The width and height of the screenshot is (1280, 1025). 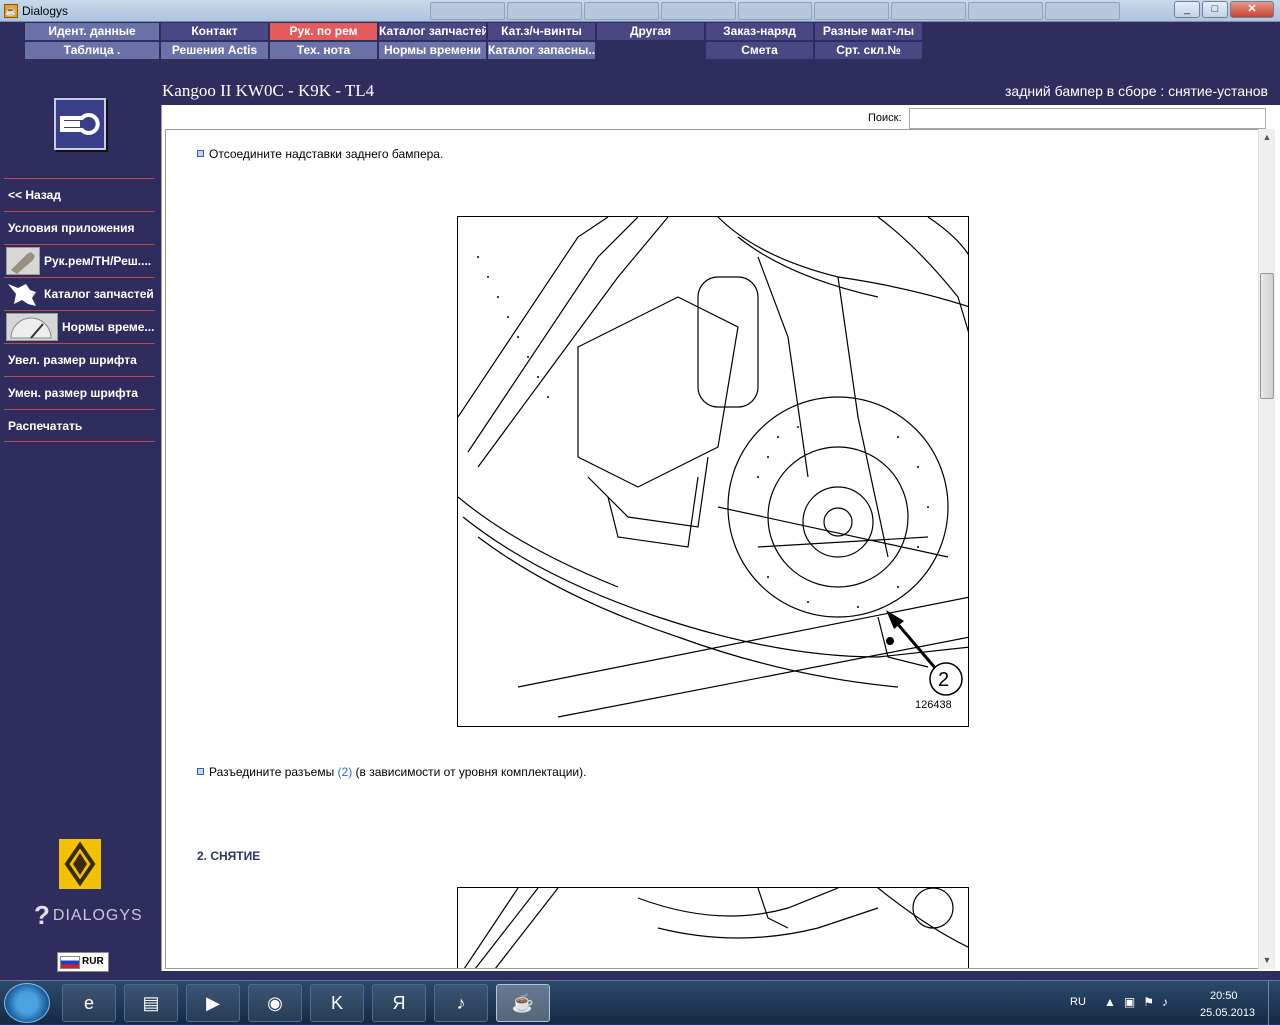 What do you see at coordinates (1266, 549) in the screenshot?
I see `vertical-scrollbar: ▲ ▼` at bounding box center [1266, 549].